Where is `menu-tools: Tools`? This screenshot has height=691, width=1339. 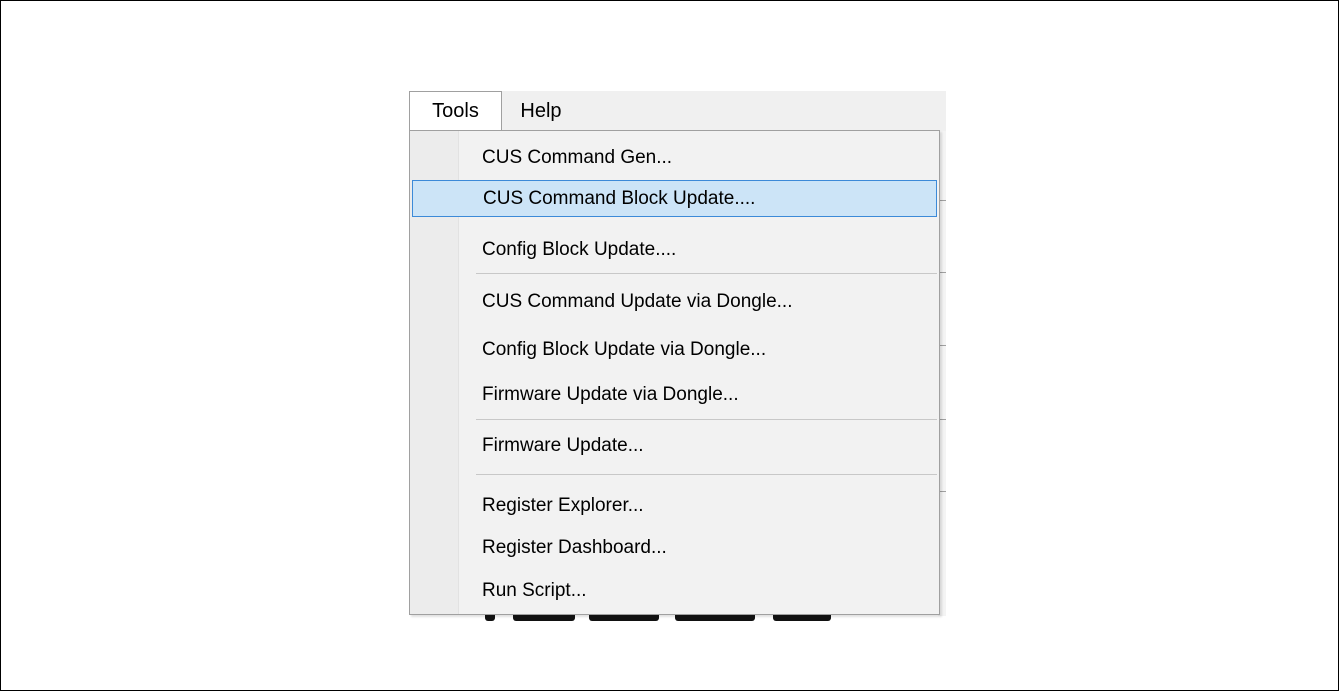
menu-tools: Tools is located at coordinates (455, 111).